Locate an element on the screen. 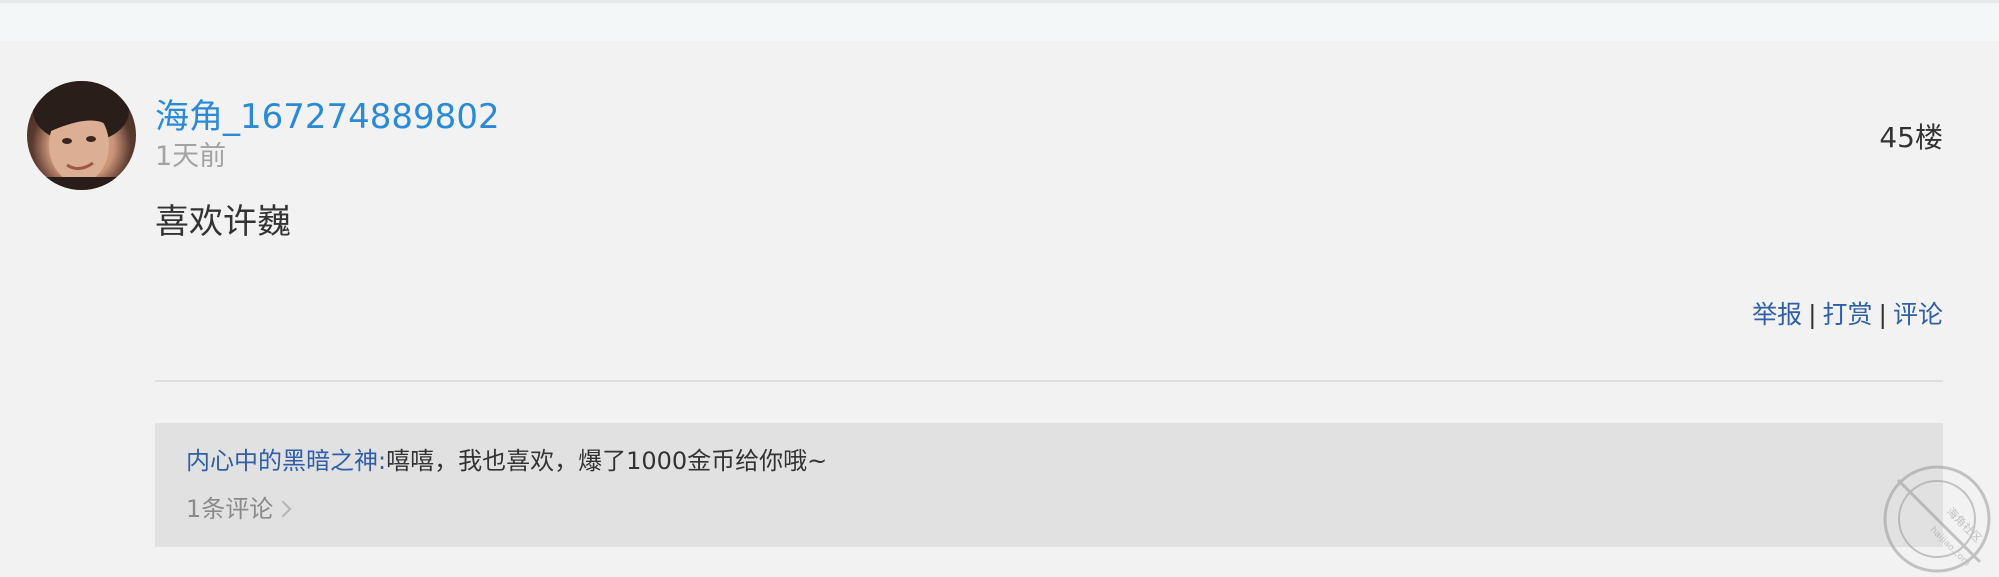 This screenshot has height=577, width=1999. post-actions: 举报 | 打赏 | 评论 is located at coordinates (1847, 315).